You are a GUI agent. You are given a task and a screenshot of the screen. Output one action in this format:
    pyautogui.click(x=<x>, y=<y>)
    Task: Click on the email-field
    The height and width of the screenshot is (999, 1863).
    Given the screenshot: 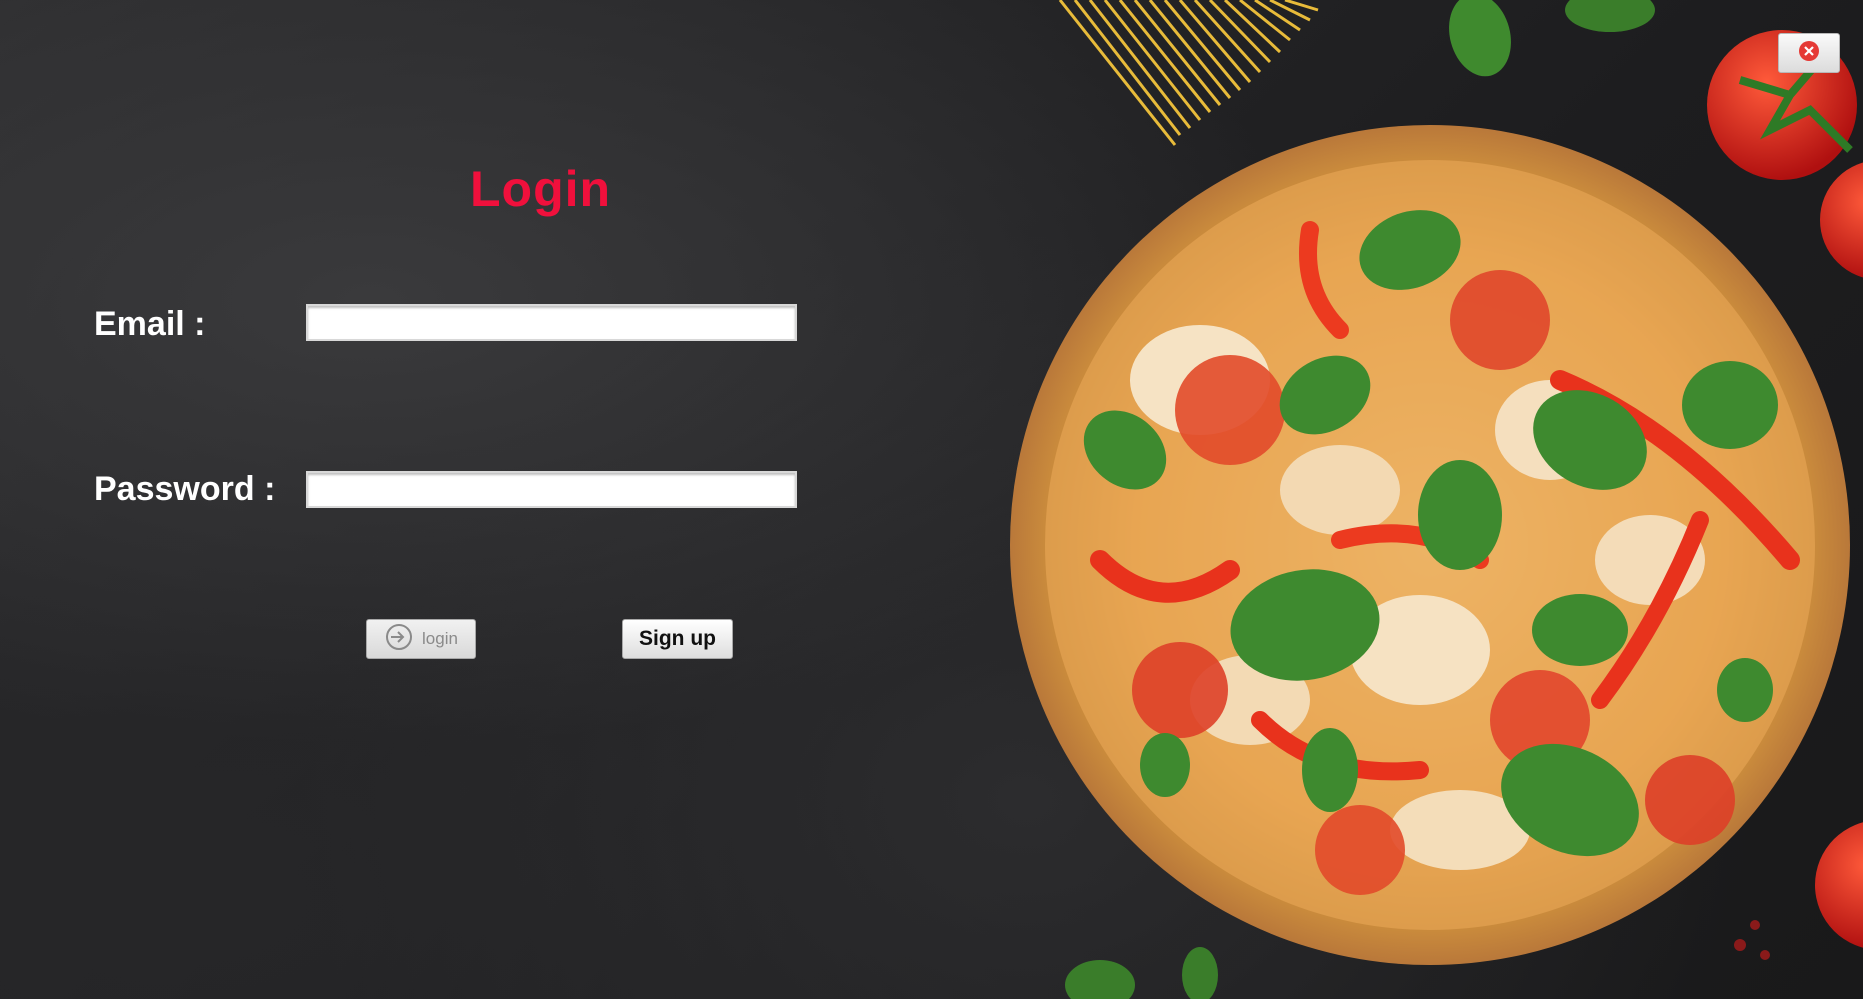 What is the action you would take?
    pyautogui.click(x=551, y=322)
    